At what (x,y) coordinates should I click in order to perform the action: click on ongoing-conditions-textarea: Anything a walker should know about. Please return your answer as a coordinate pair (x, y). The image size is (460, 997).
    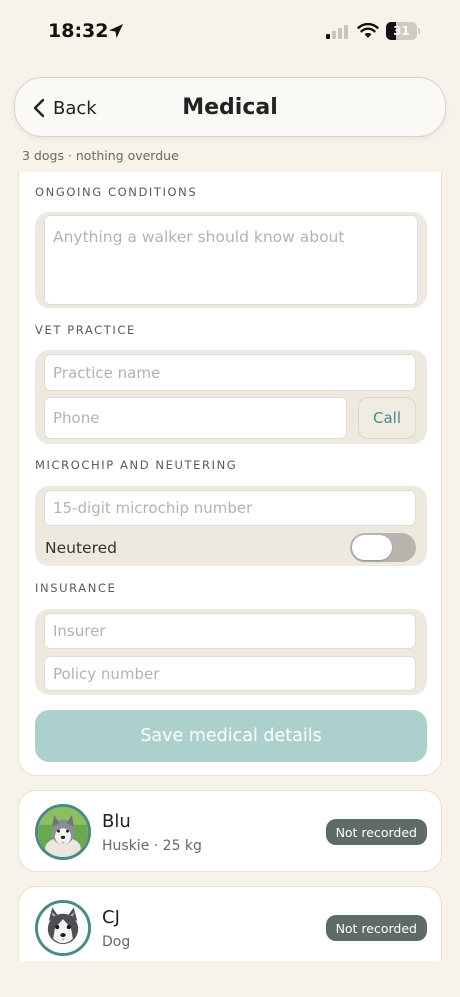
    Looking at the image, I should click on (231, 260).